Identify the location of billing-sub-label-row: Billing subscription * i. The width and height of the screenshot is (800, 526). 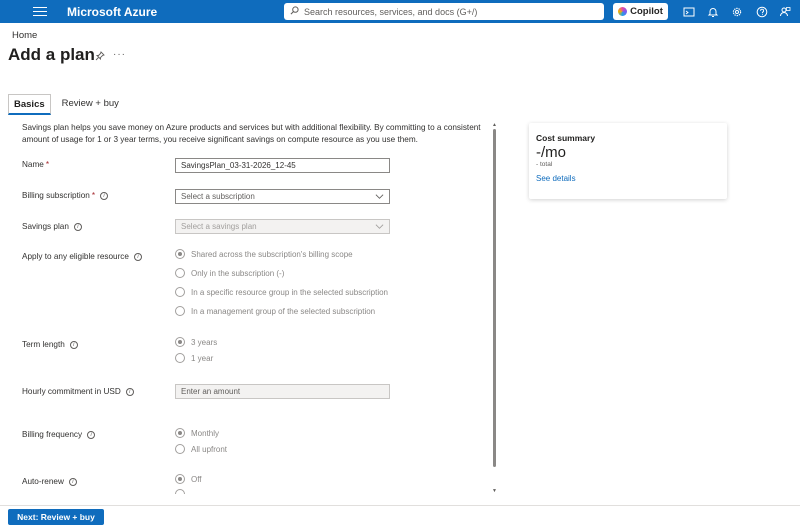
(65, 195).